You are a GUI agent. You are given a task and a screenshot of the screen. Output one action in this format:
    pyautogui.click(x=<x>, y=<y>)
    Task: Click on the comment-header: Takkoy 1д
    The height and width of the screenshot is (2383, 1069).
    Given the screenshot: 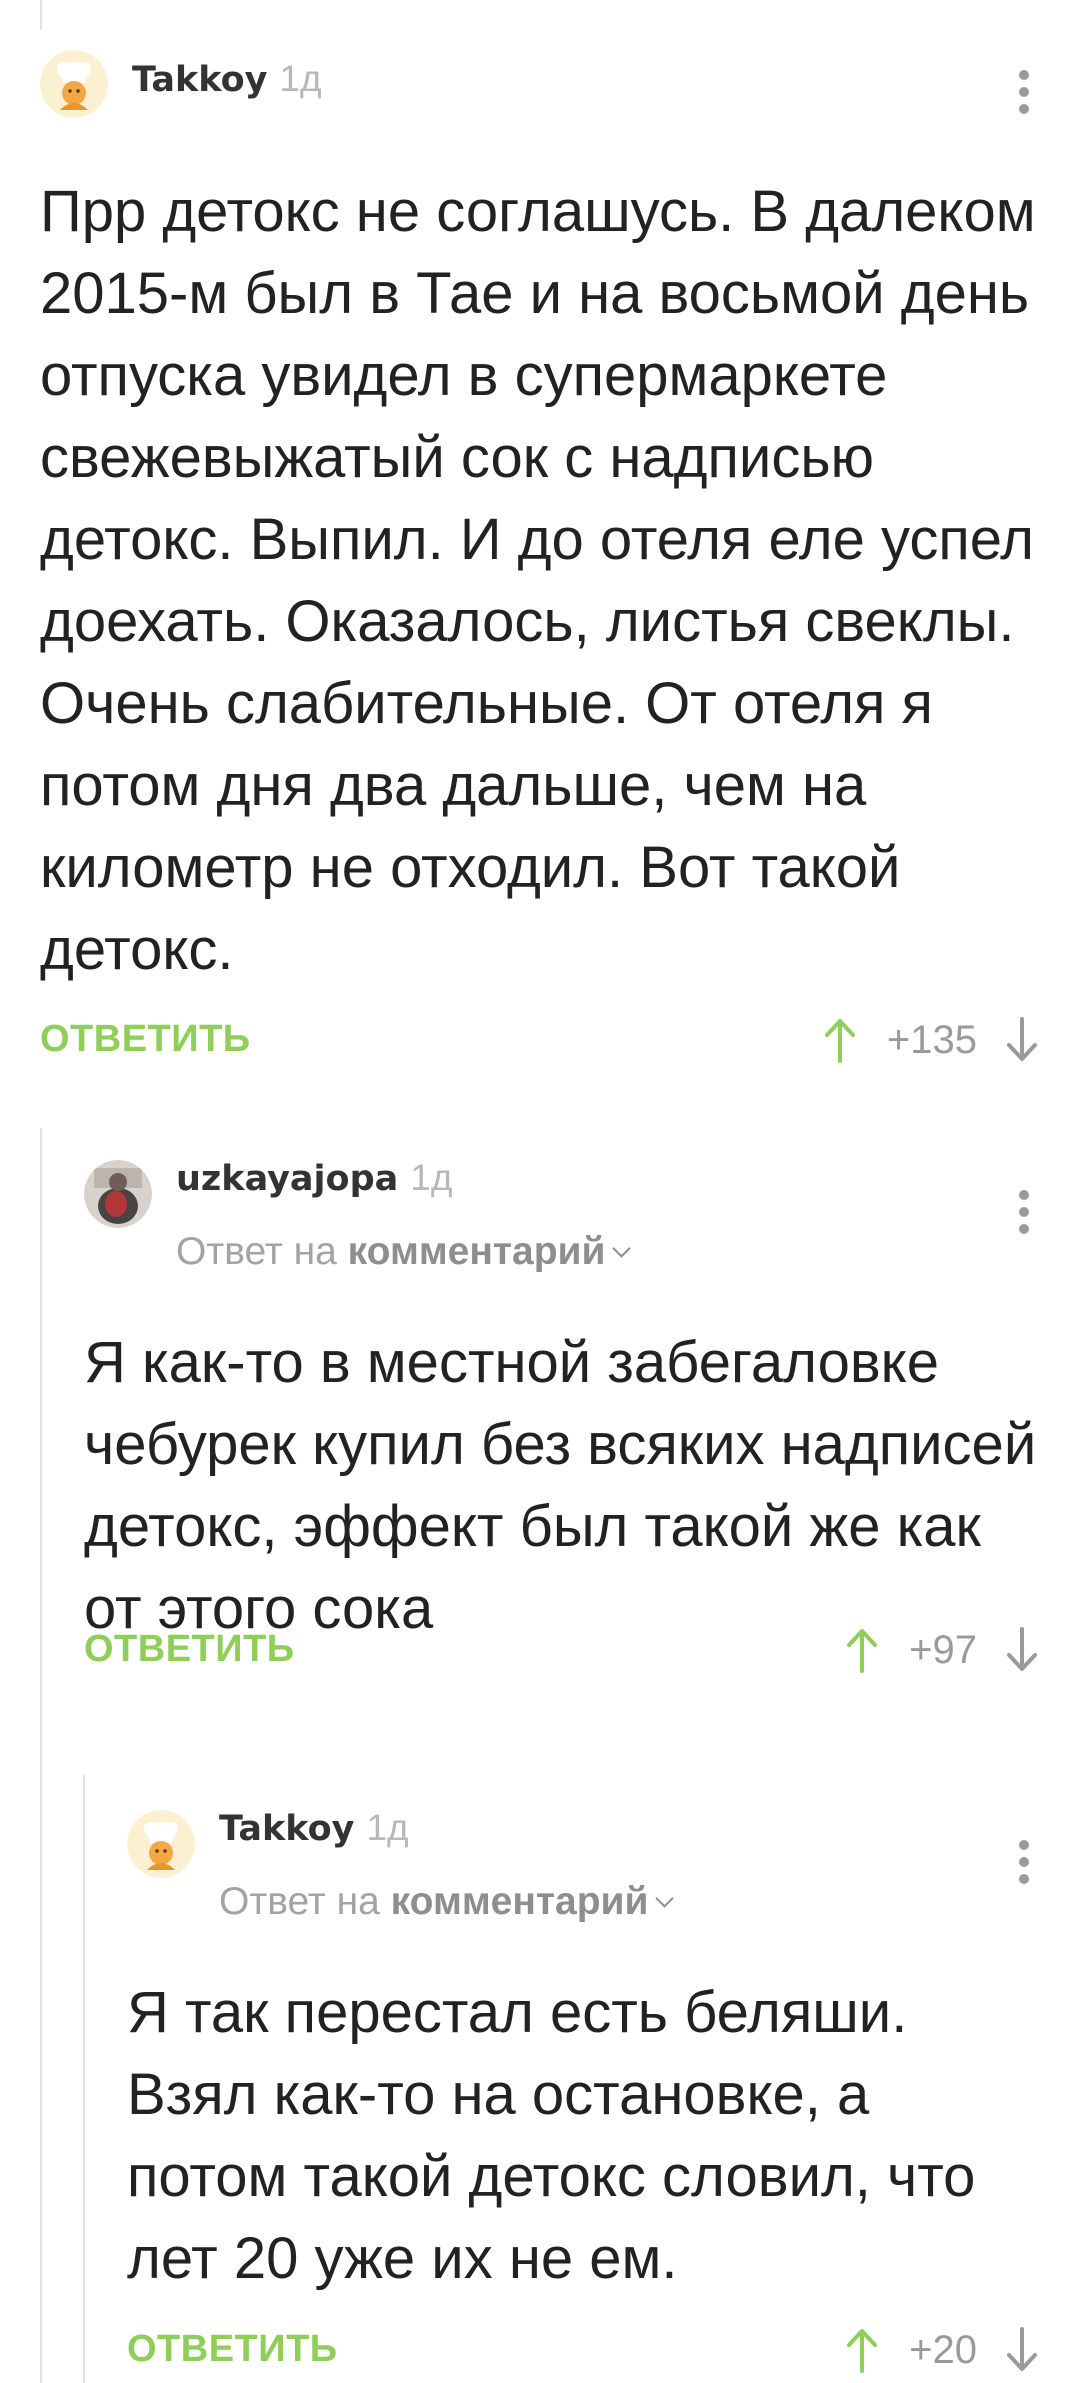 What is the action you would take?
    pyautogui.click(x=554, y=85)
    